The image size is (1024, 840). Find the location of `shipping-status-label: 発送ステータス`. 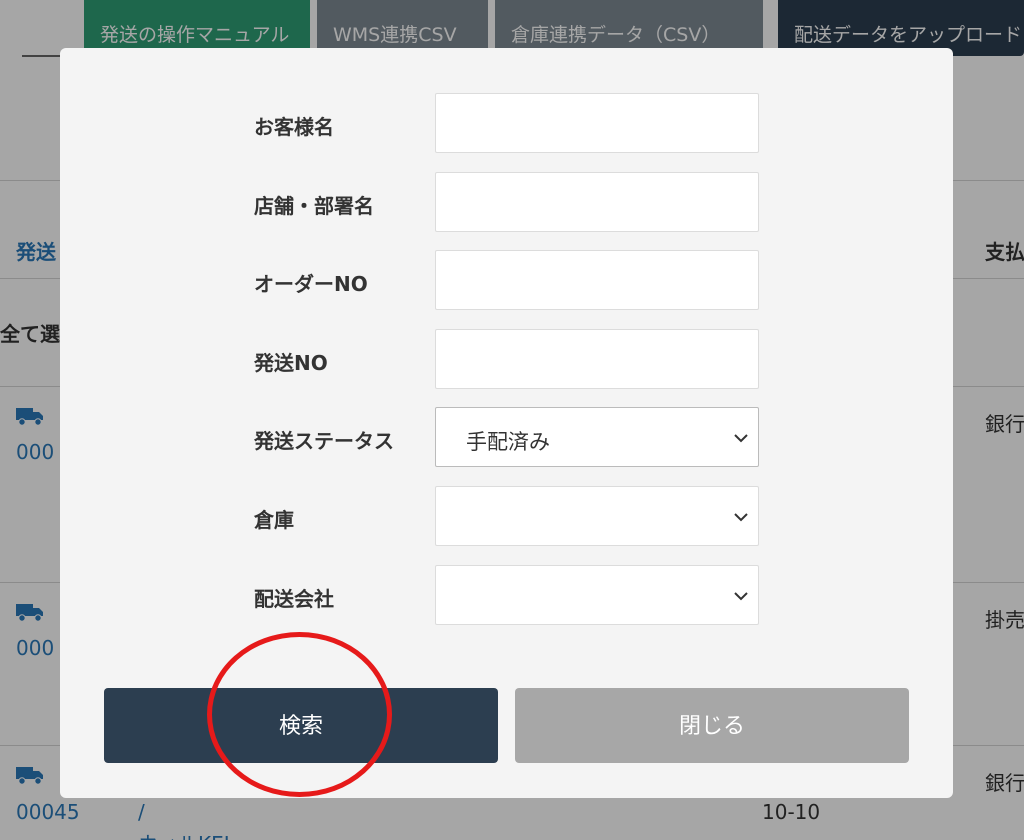

shipping-status-label: 発送ステータス is located at coordinates (324, 441).